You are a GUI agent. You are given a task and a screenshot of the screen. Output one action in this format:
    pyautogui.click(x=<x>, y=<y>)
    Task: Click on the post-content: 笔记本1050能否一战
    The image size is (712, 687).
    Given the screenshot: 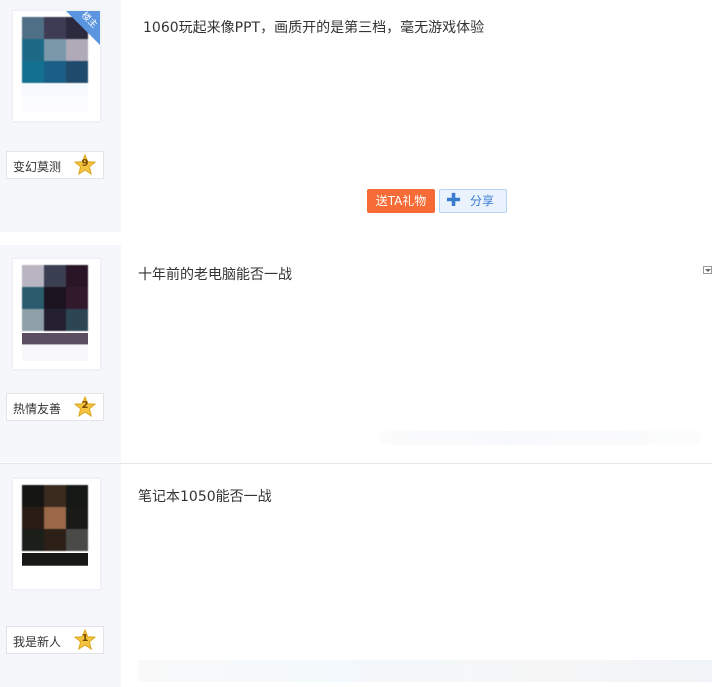 What is the action you would take?
    pyautogui.click(x=205, y=497)
    